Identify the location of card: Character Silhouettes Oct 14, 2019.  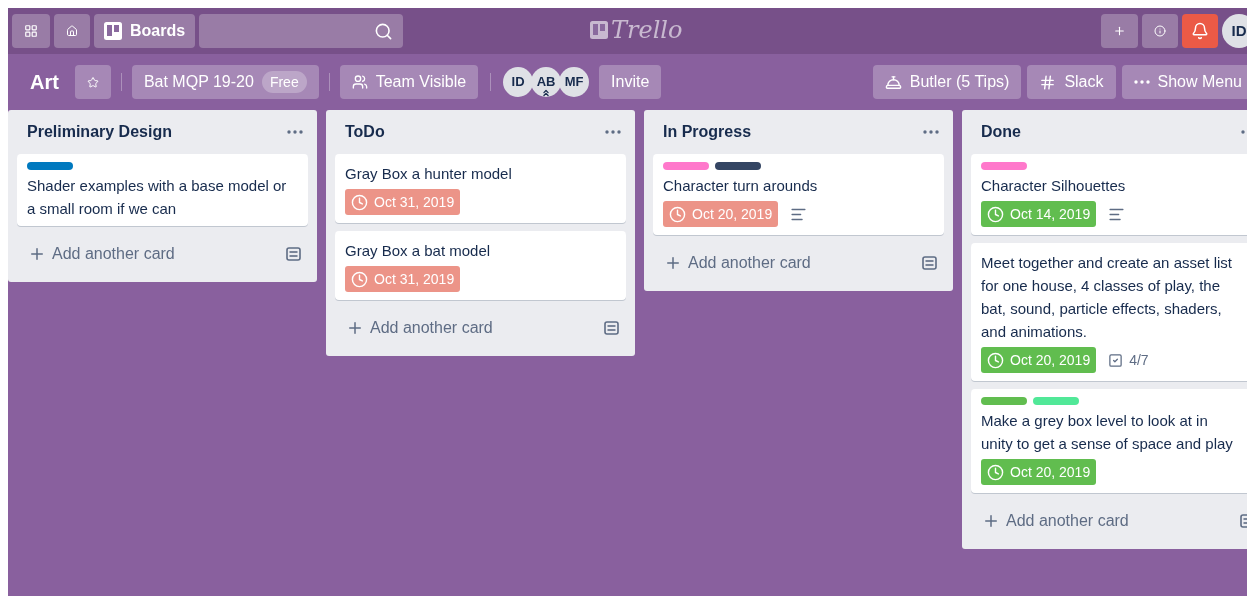
(1109, 194).